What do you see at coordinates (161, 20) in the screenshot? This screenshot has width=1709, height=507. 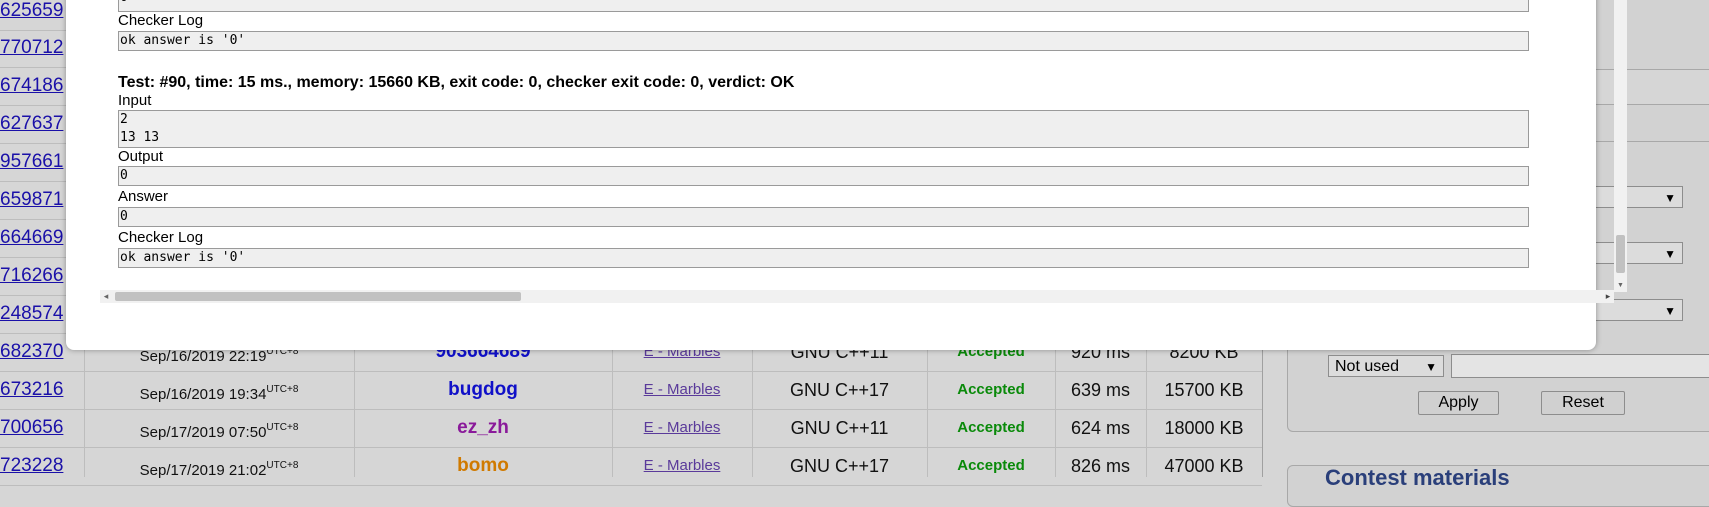 I see `previous-checker-log-label: Checker Log` at bounding box center [161, 20].